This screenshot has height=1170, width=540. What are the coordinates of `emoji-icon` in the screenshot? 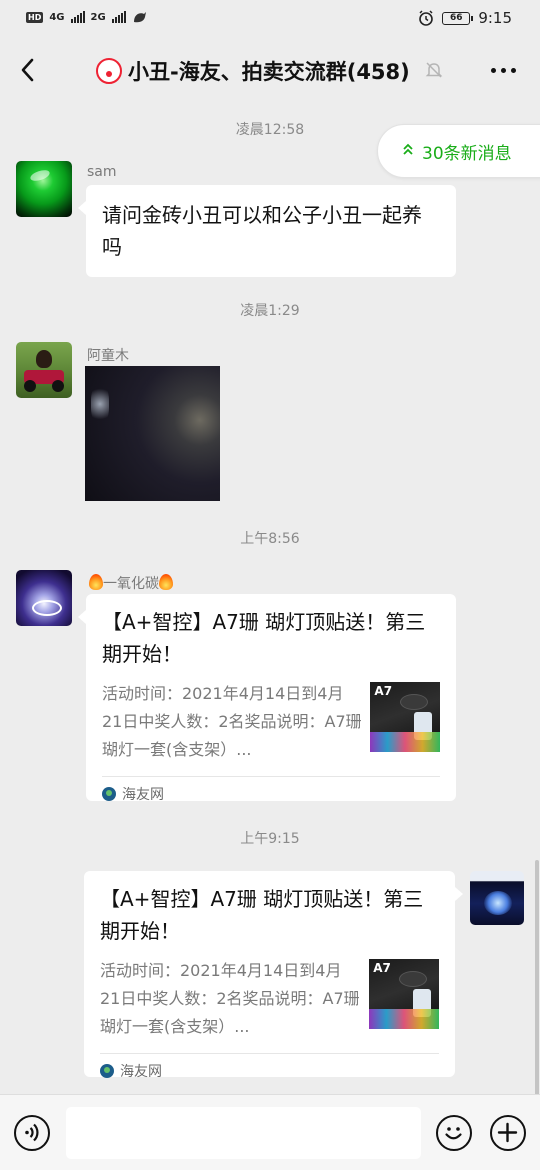 It's located at (453, 1133).